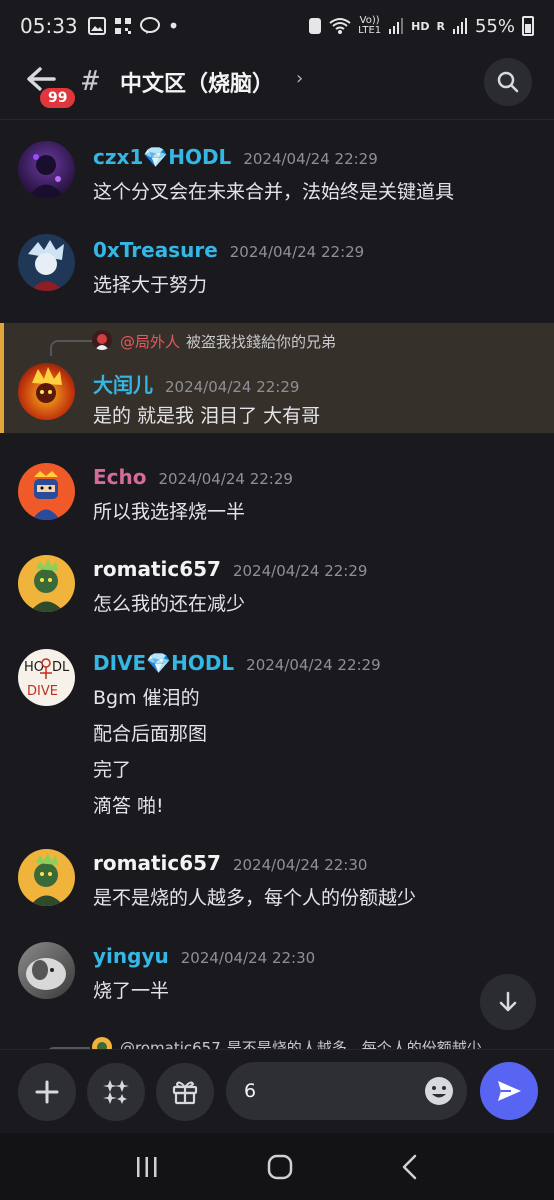 This screenshot has height=1200, width=554. Describe the element at coordinates (277, 26) in the screenshot. I see `status-bar: 05:33 • Vo)) LTE1 HD R 55%` at that location.